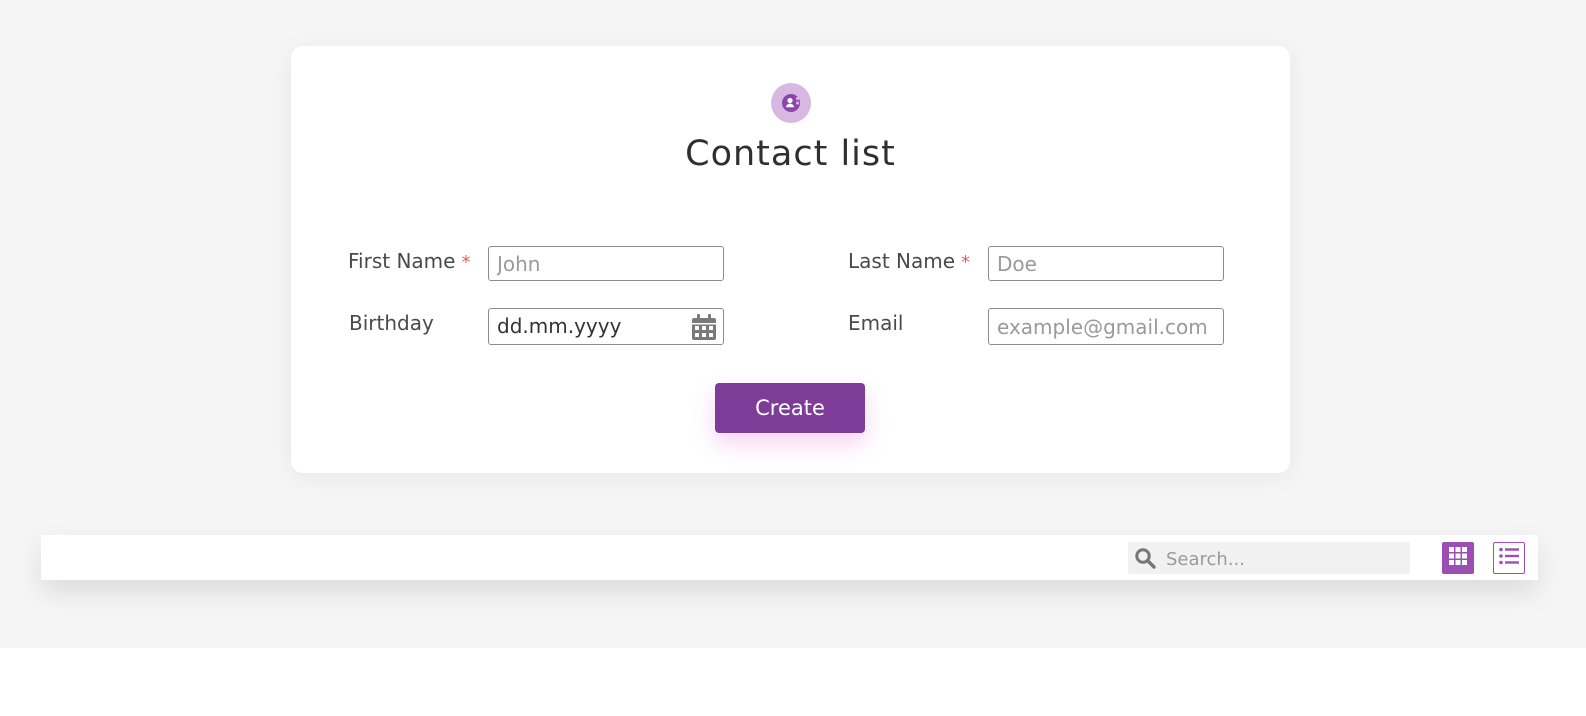 The height and width of the screenshot is (716, 1586). What do you see at coordinates (789, 557) in the screenshot?
I see `contacts-toolbar` at bounding box center [789, 557].